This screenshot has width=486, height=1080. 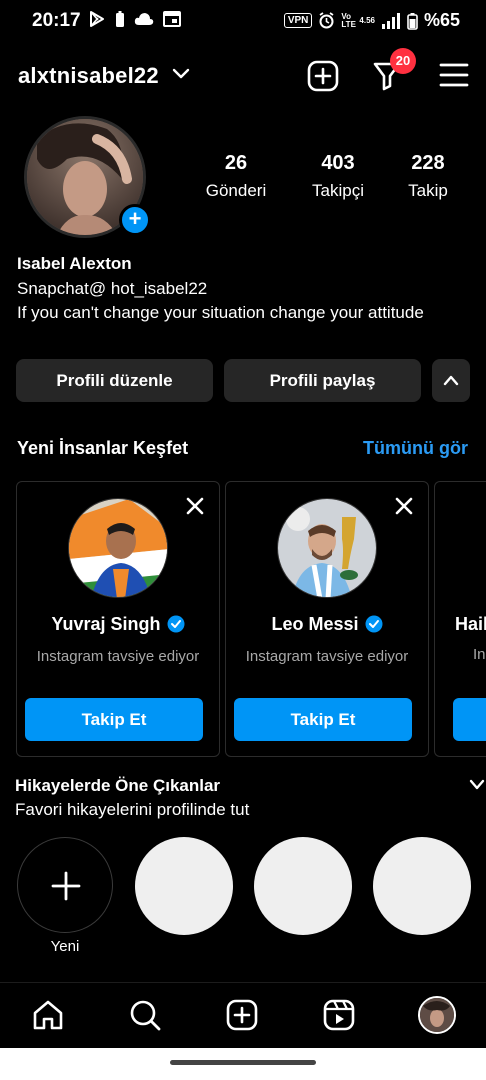 I want to click on suggestion-name: Yuvraj Singh, so click(x=118, y=624).